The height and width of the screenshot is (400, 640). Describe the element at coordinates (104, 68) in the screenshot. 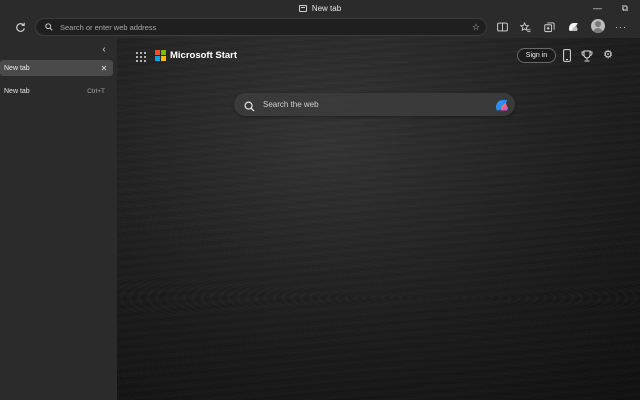

I see `close-icon: ✕` at that location.